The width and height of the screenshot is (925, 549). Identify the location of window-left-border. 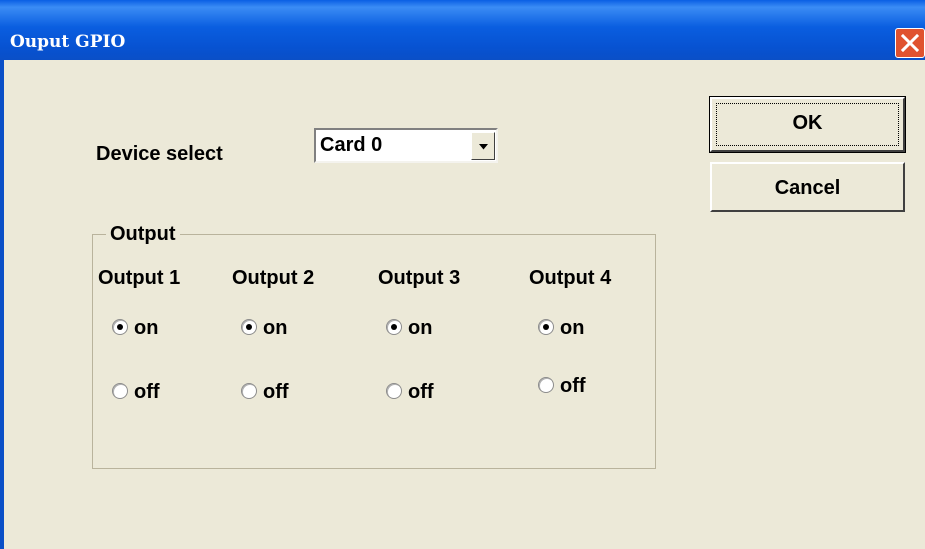
(2, 304).